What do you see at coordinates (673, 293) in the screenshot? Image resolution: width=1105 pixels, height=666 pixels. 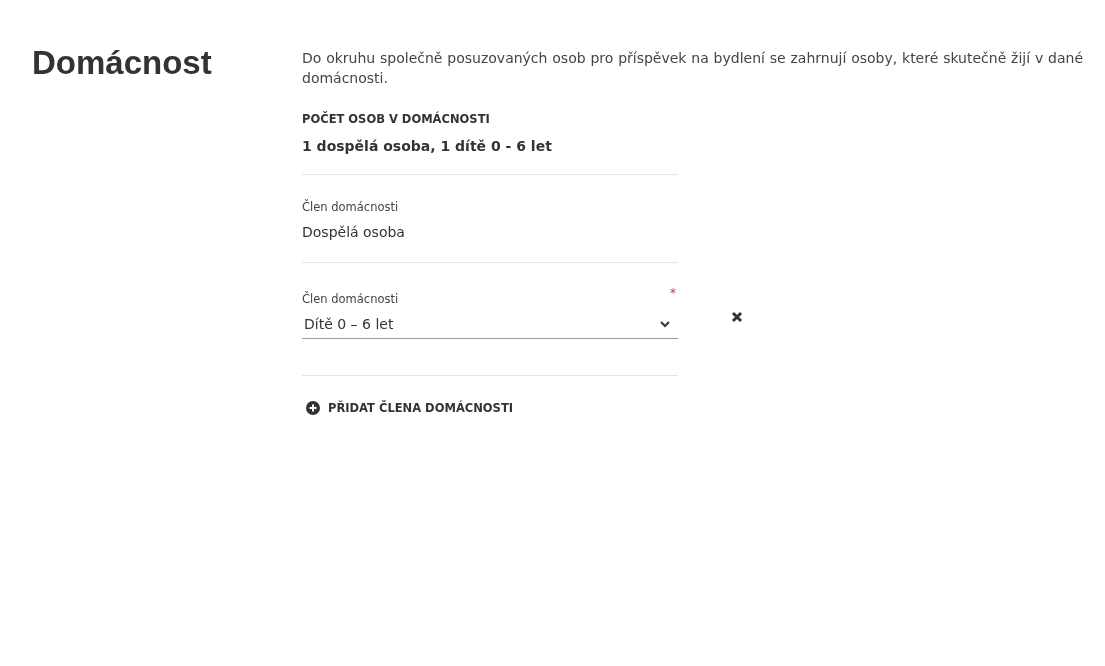 I see `required-mark: *` at bounding box center [673, 293].